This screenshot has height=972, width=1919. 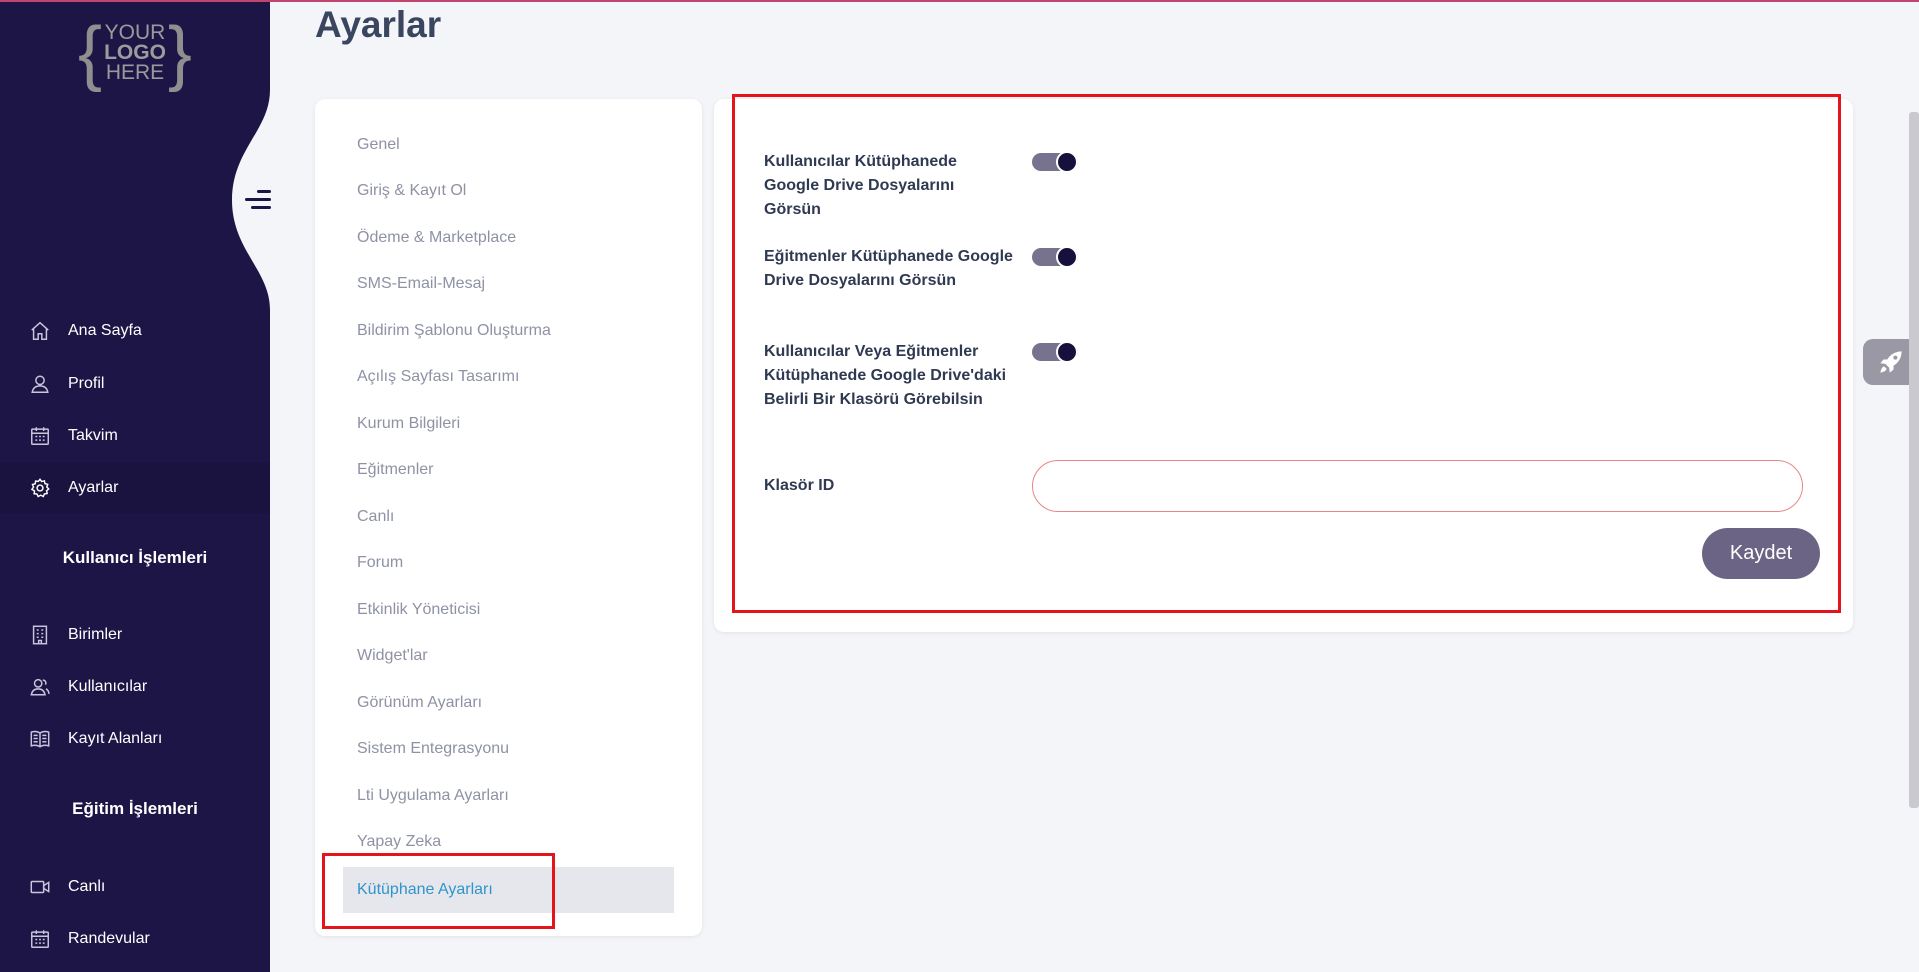 I want to click on settings-menu-item: Genel, so click(x=508, y=145).